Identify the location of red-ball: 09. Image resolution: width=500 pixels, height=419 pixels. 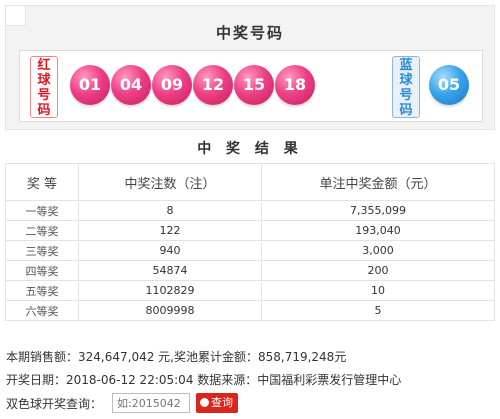
(172, 85).